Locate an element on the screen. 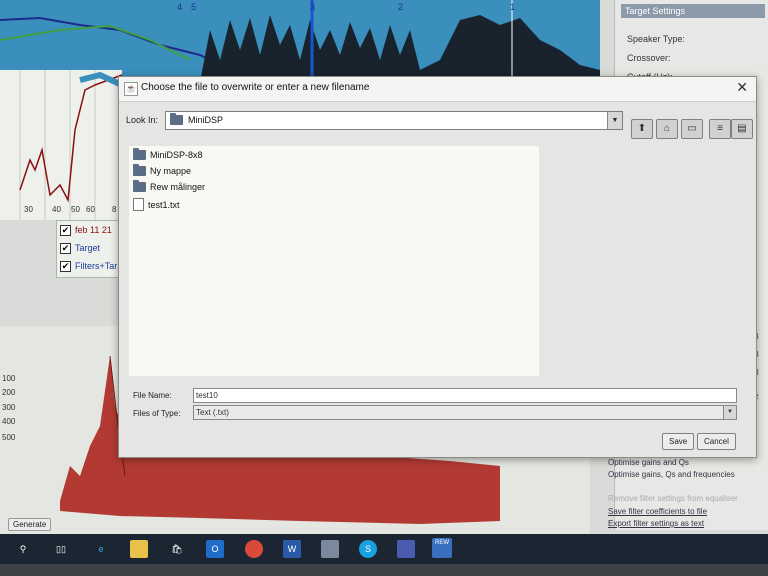 This screenshot has height=576, width=768. freq-tick: 60 is located at coordinates (90, 209).